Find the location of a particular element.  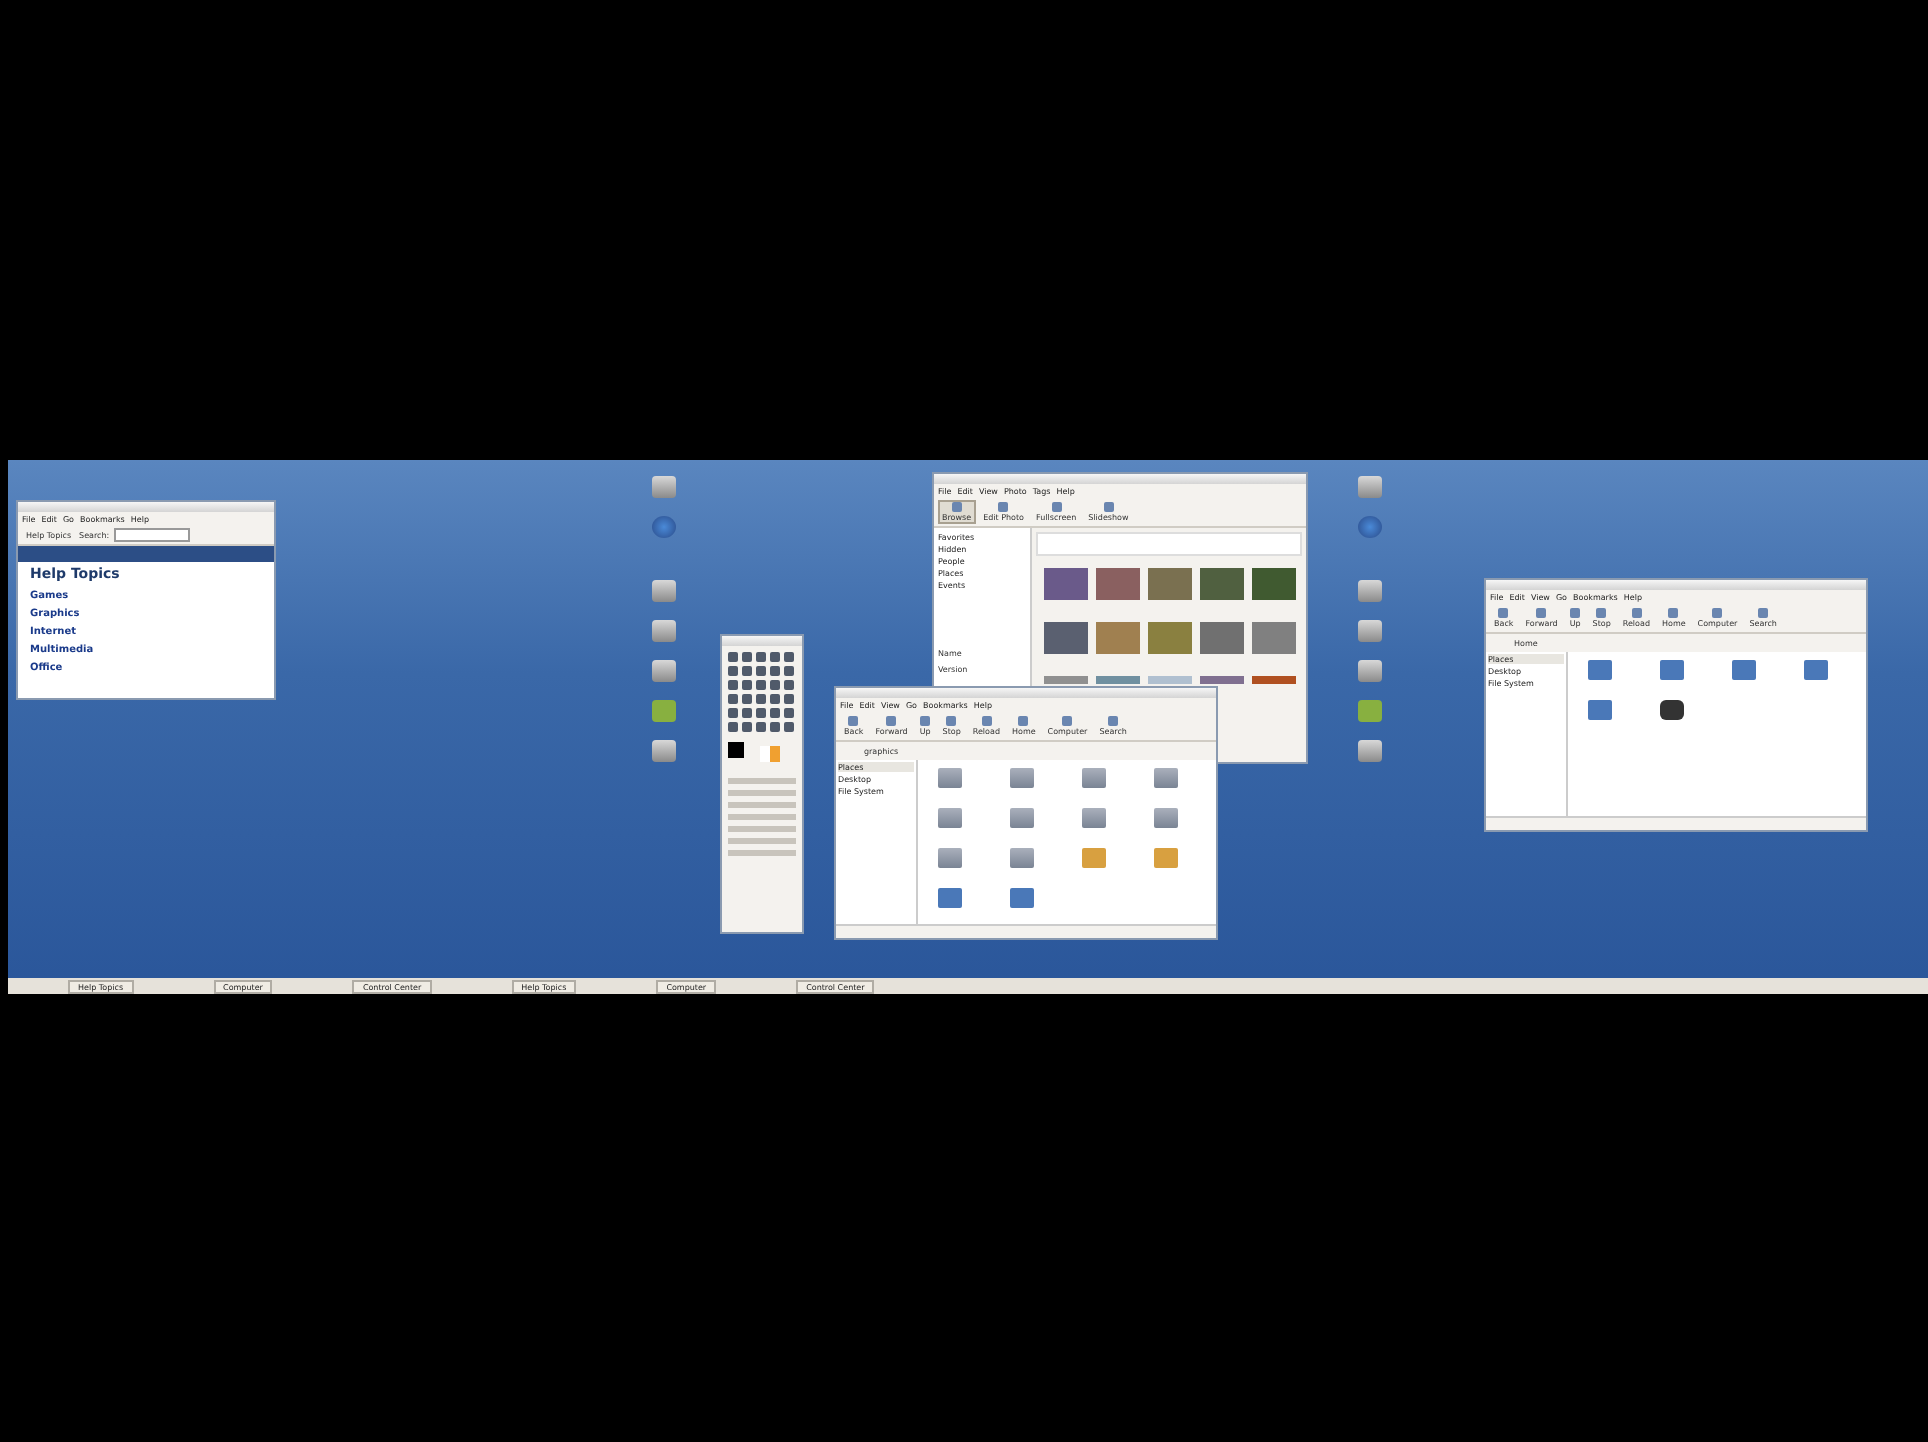

search-field is located at coordinates (151, 535).